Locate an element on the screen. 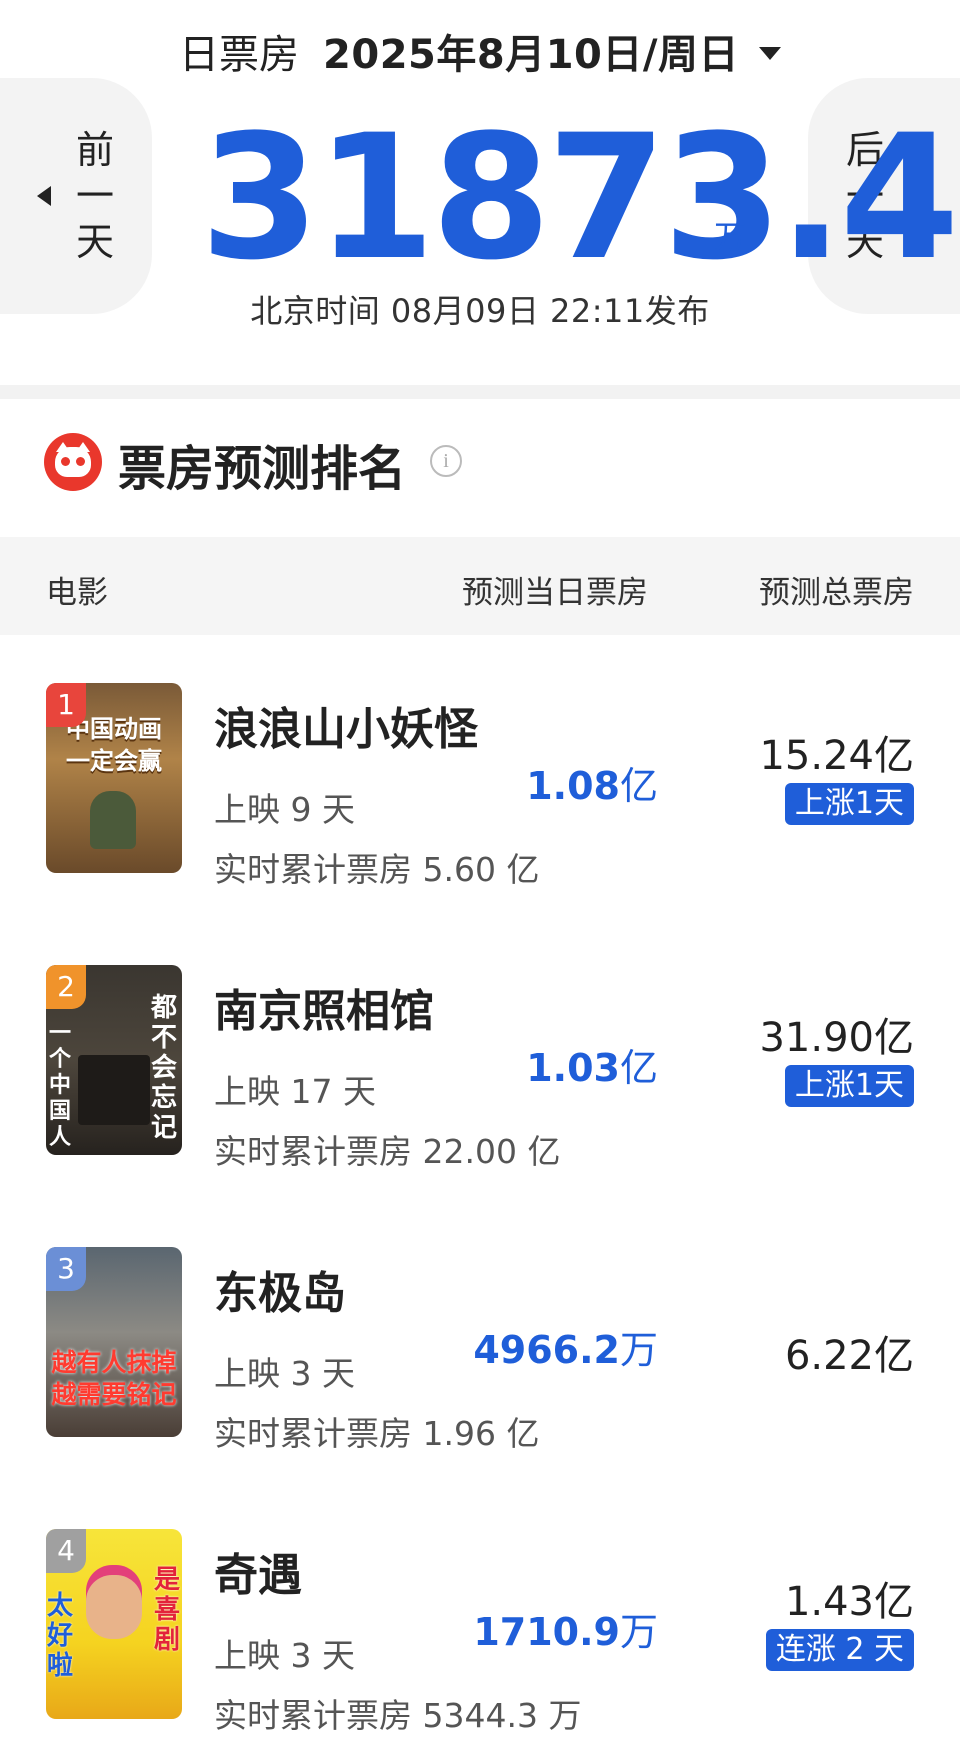  release-days: 上映 17 天 is located at coordinates (295, 1091).